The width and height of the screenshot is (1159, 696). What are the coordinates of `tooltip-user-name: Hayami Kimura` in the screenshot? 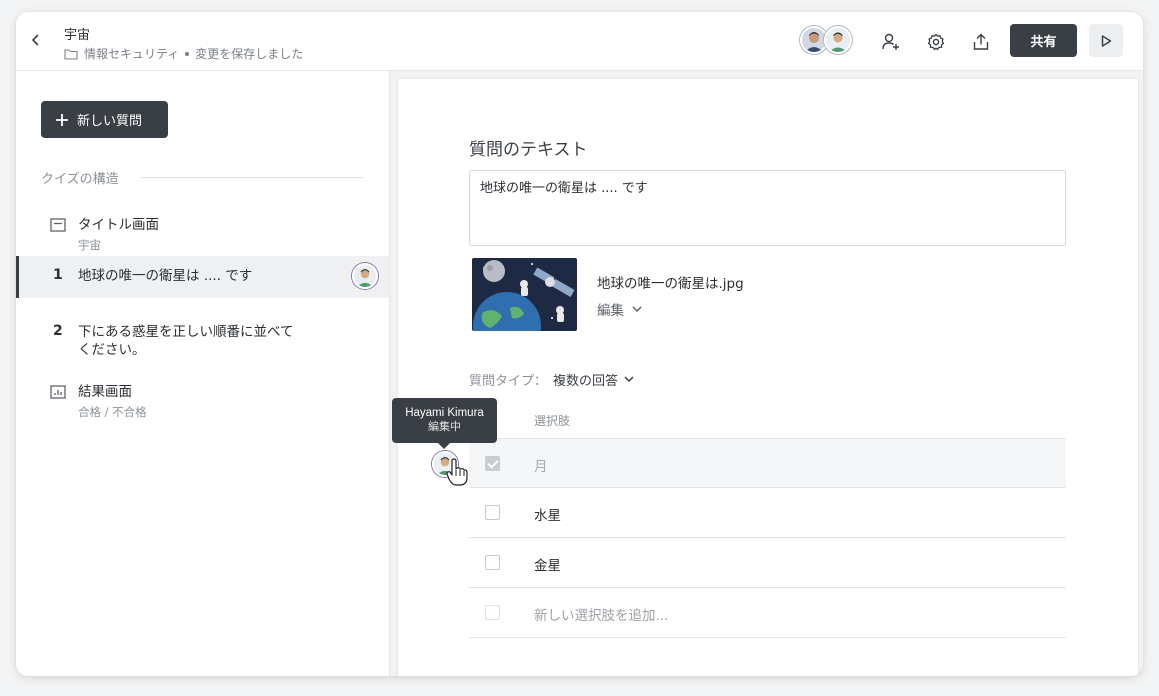 It's located at (444, 413).